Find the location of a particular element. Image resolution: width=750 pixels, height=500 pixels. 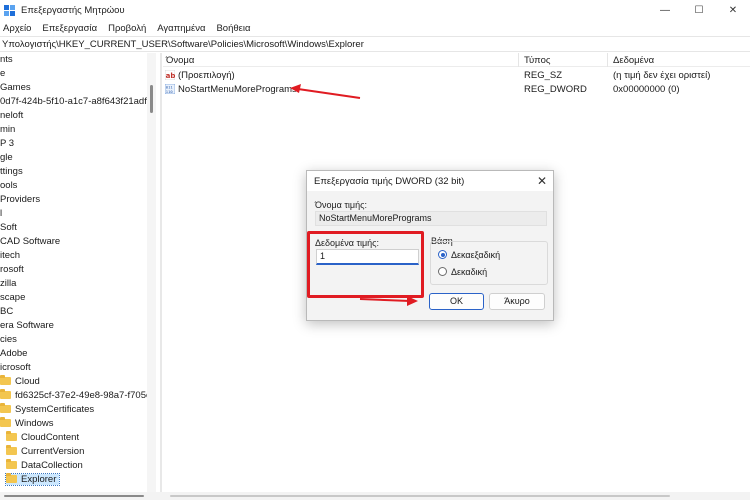

tree-item-label-wrap: DataCollection is located at coordinates (44, 465).